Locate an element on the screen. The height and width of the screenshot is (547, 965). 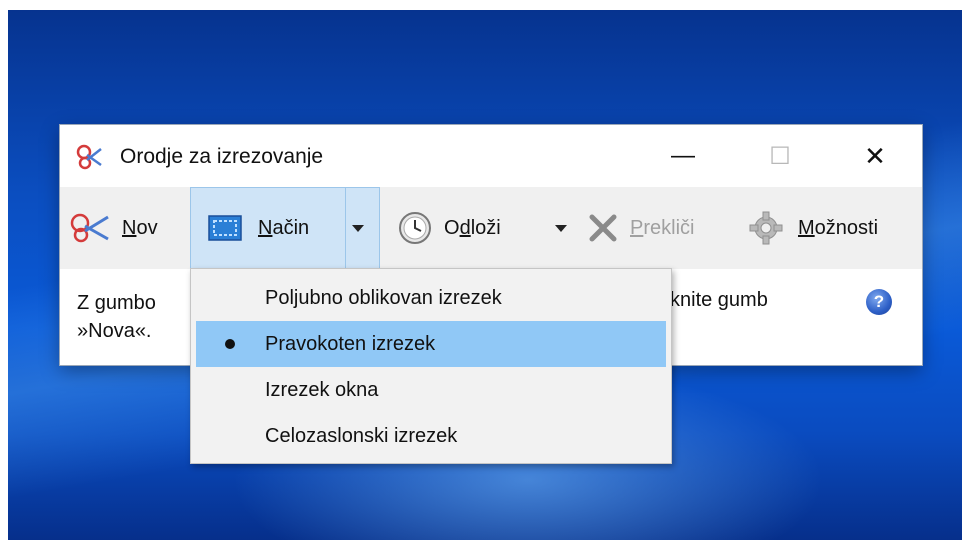
minimize-button: — is located at coordinates (683, 156).